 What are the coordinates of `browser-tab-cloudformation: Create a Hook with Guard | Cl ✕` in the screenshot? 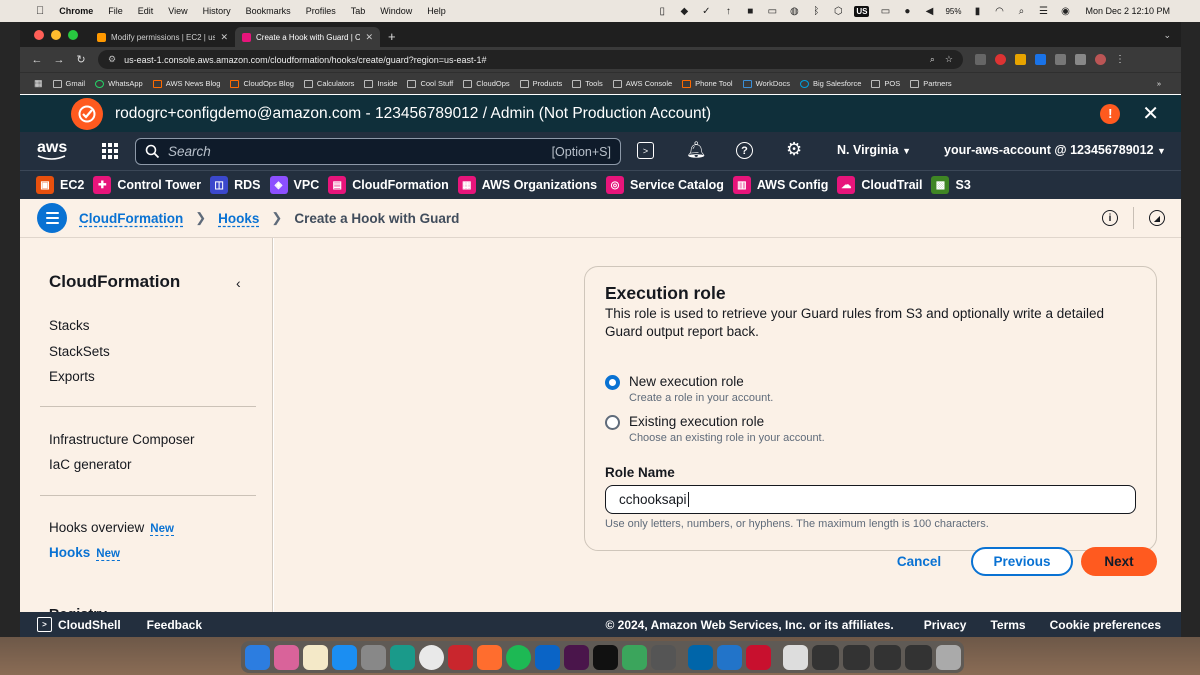 It's located at (307, 37).